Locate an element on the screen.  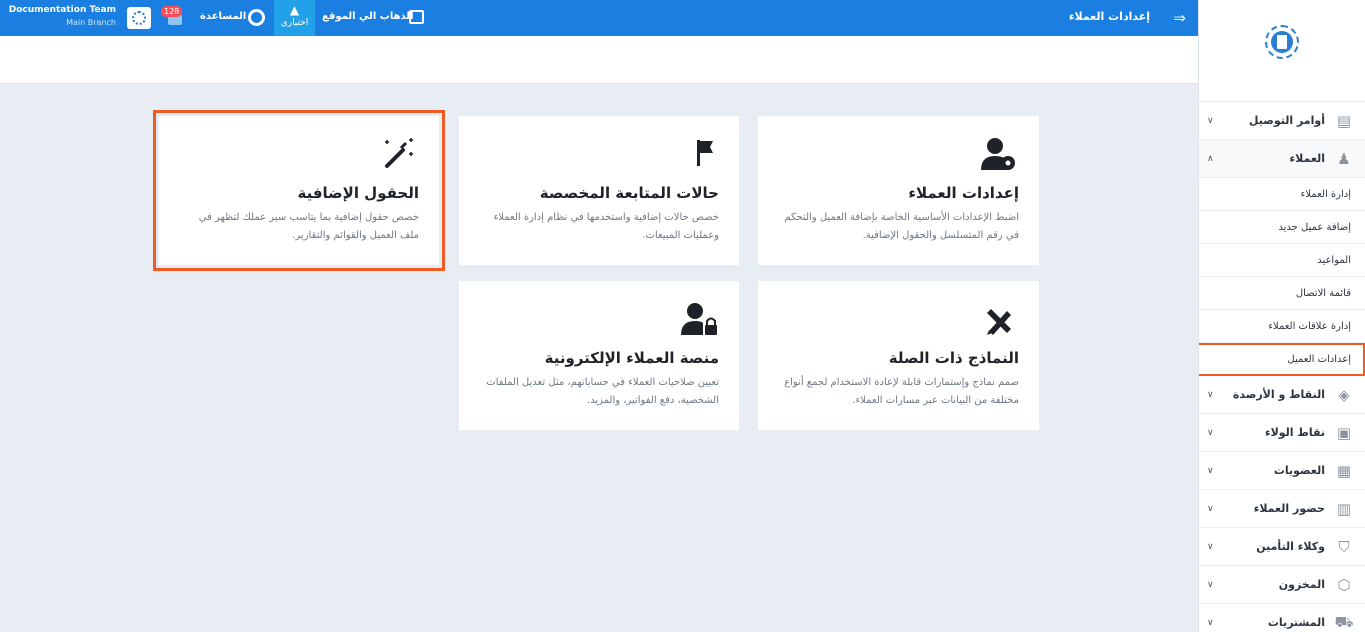
notification-badge: 128 is located at coordinates (172, 11).